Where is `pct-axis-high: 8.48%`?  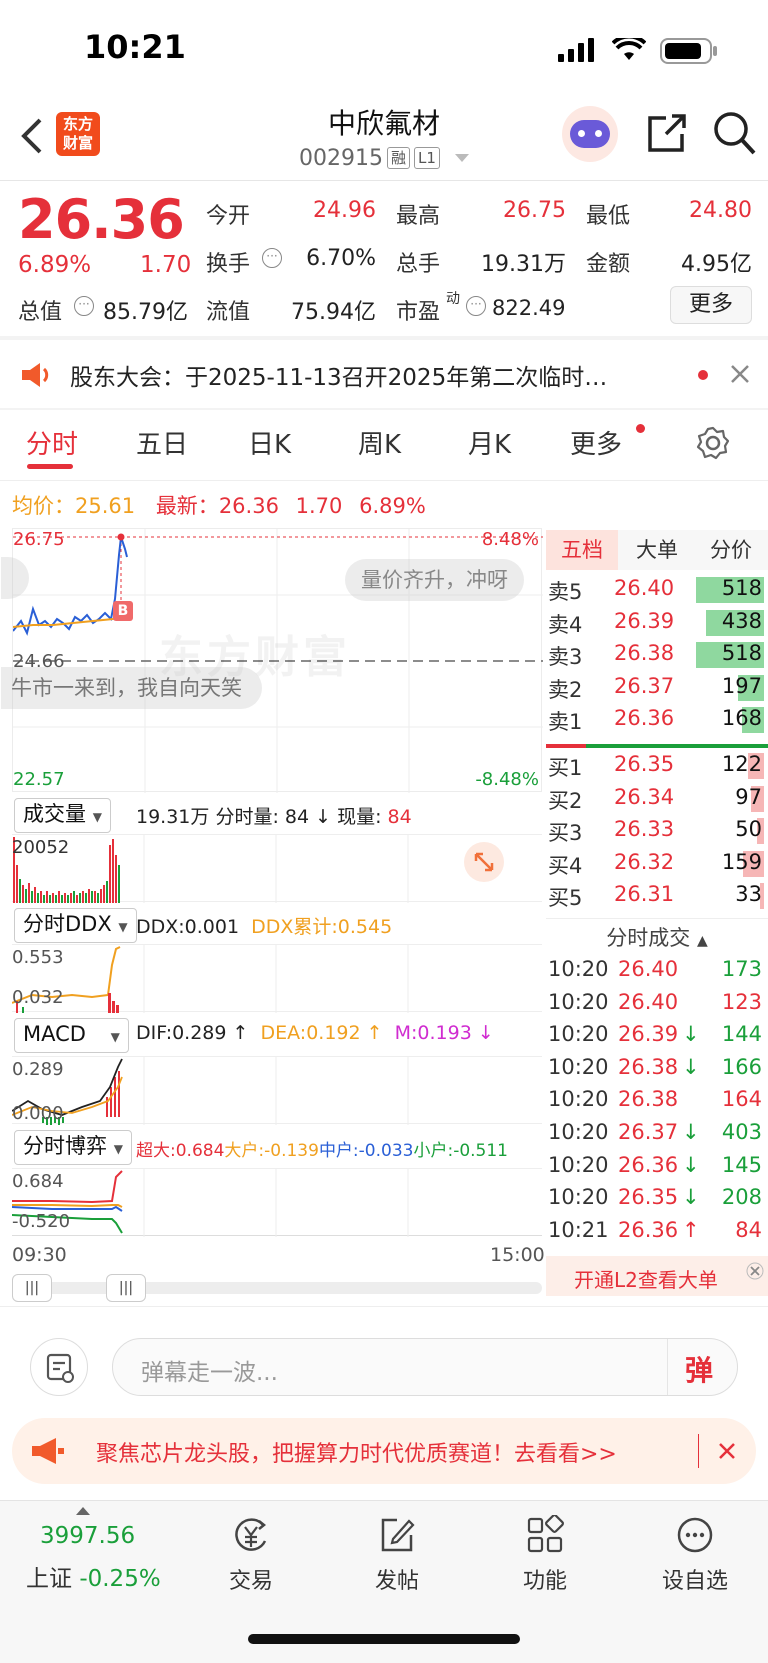 pct-axis-high: 8.48% is located at coordinates (510, 539).